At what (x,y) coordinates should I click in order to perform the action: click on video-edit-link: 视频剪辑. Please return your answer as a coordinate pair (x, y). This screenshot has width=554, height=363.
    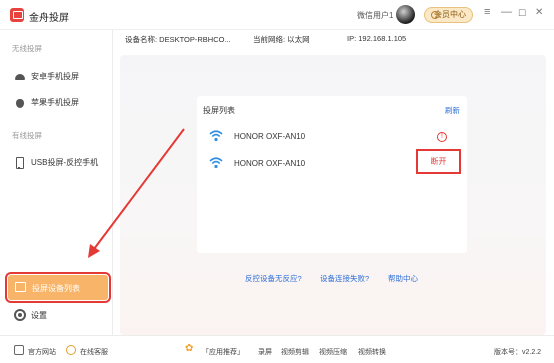
    Looking at the image, I should click on (295, 352).